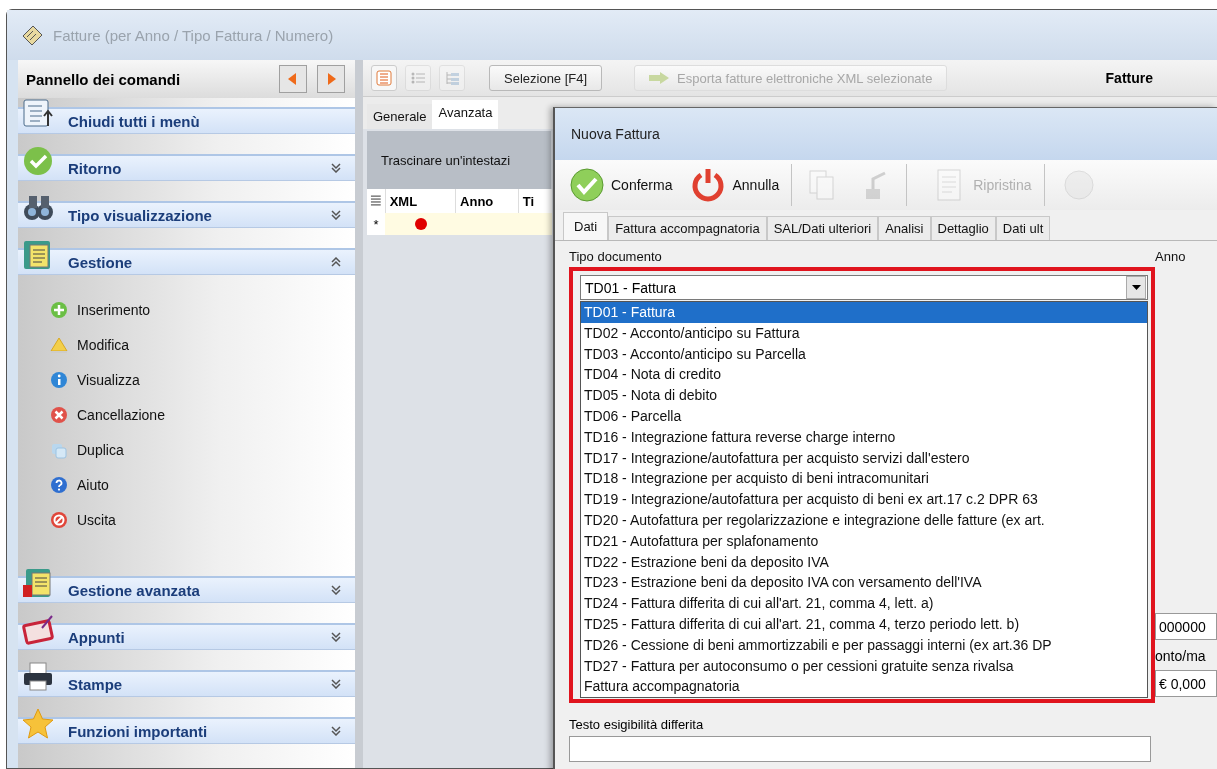 This screenshot has height=769, width=1217. Describe the element at coordinates (97, 637) in the screenshot. I see `section-label: Appunti` at that location.